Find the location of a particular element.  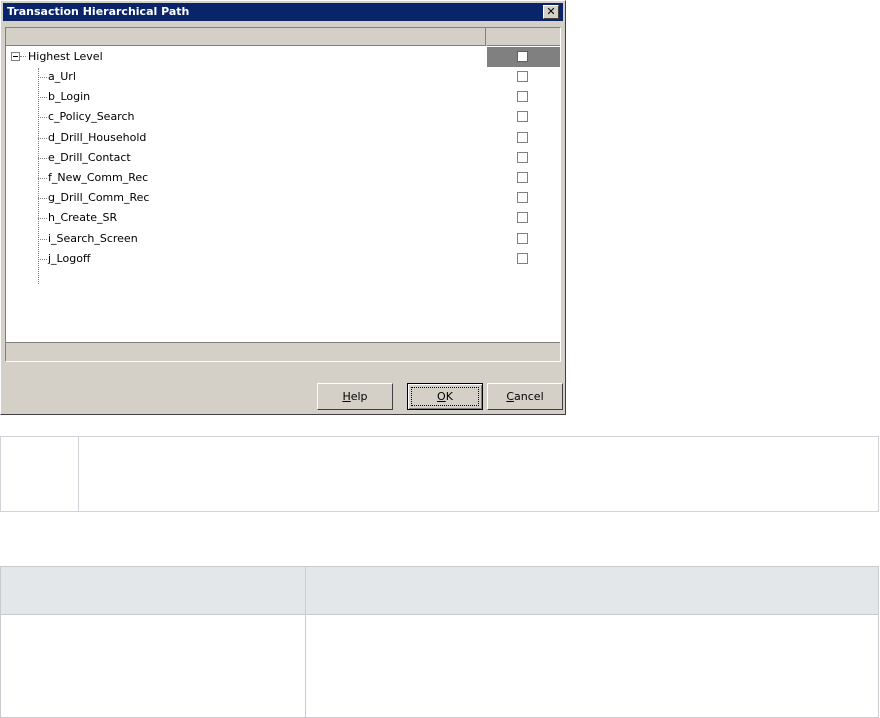

collapse-icon is located at coordinates (15, 56).